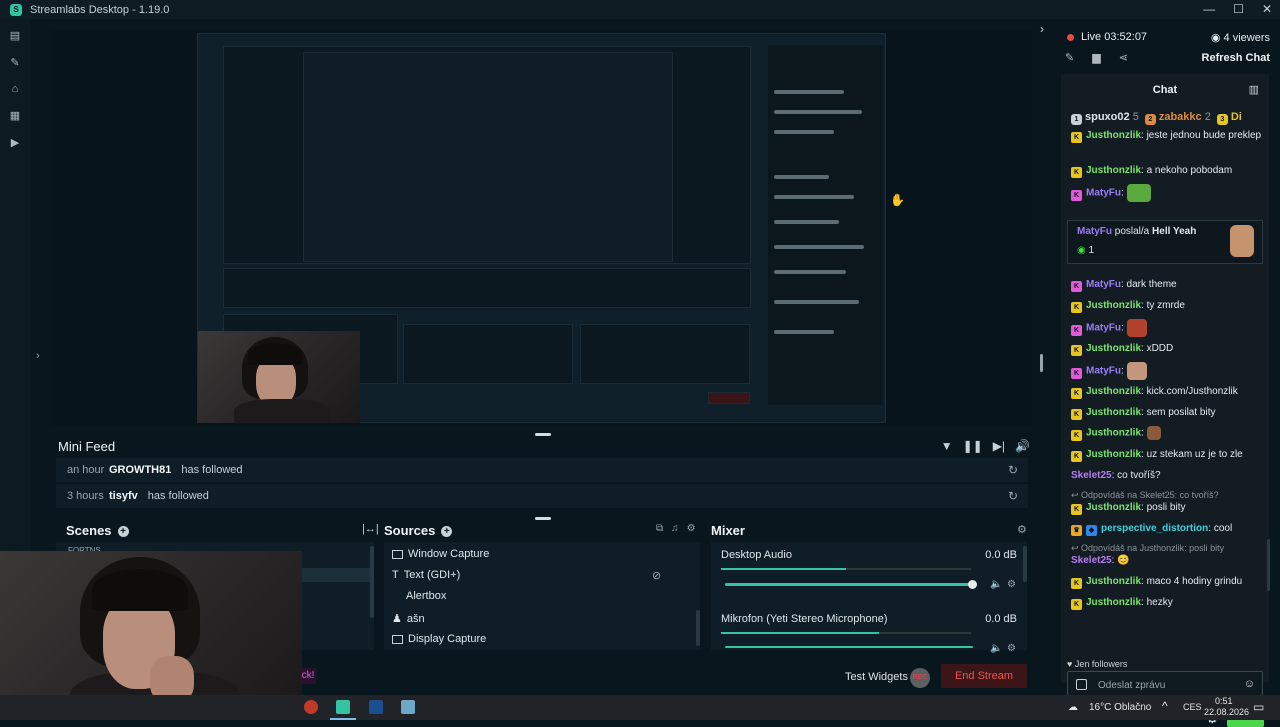 The height and width of the screenshot is (727, 1280). Describe the element at coordinates (1267, 9) in the screenshot. I see `close-button: ✕` at that location.